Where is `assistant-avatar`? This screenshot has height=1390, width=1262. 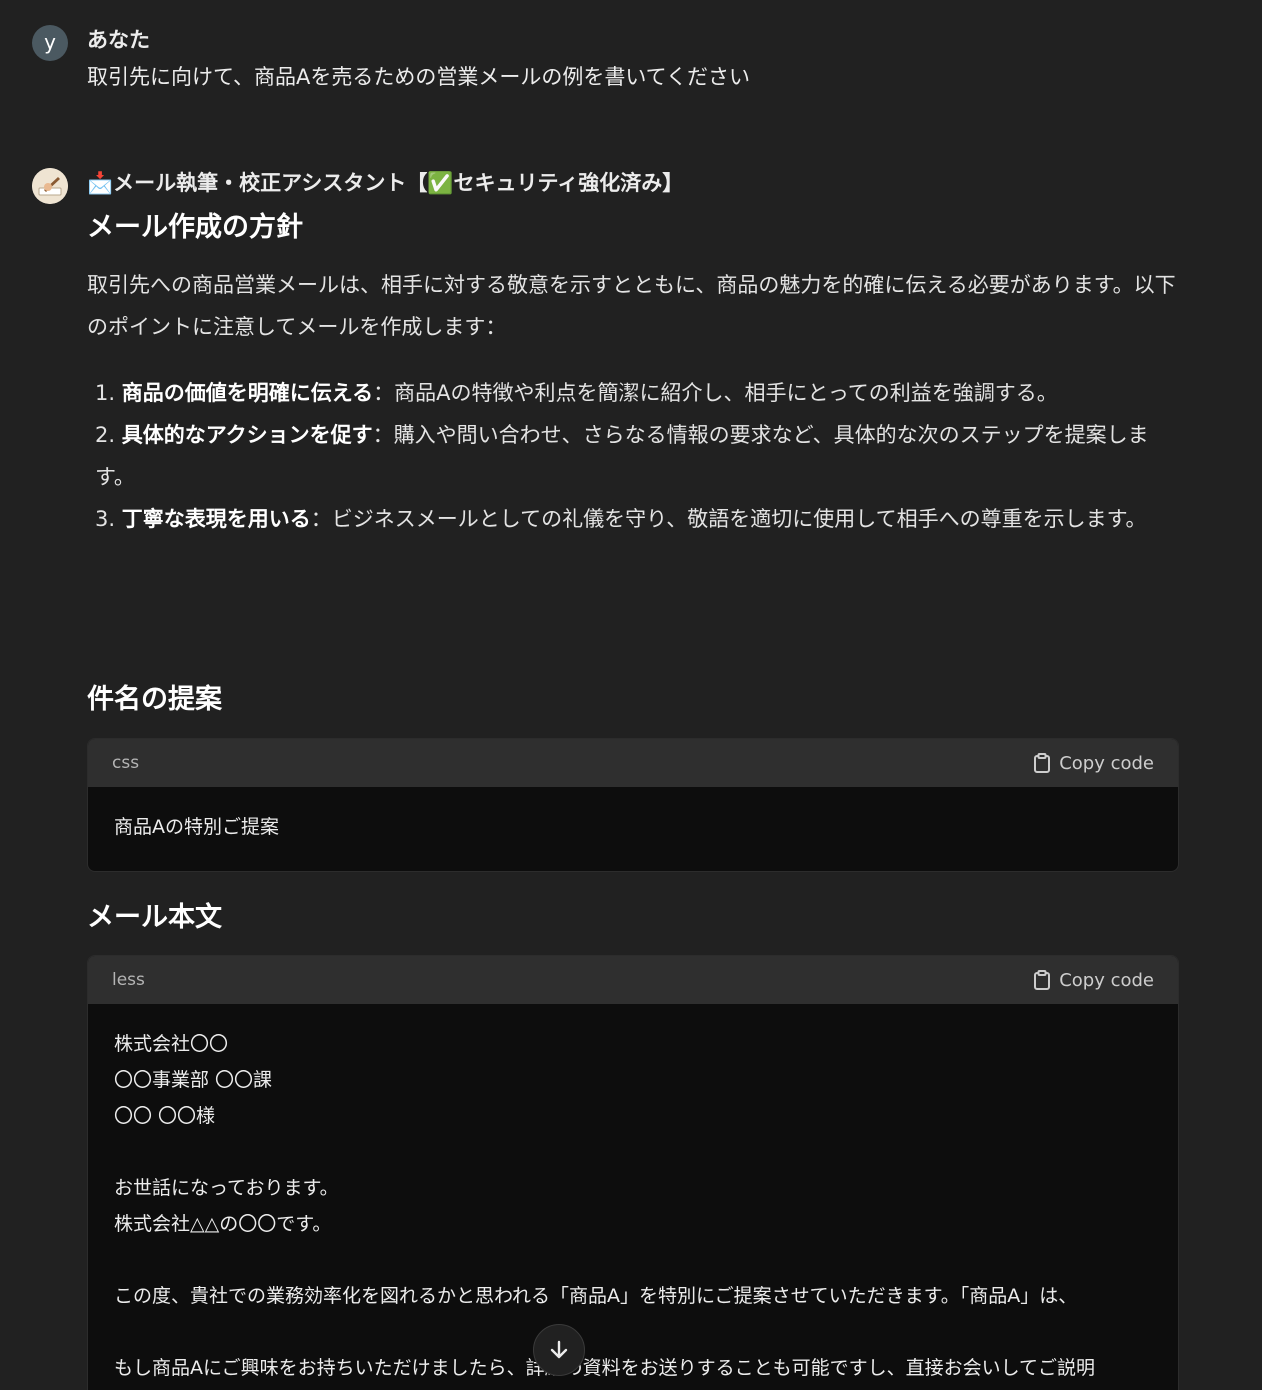
assistant-avatar is located at coordinates (50, 186).